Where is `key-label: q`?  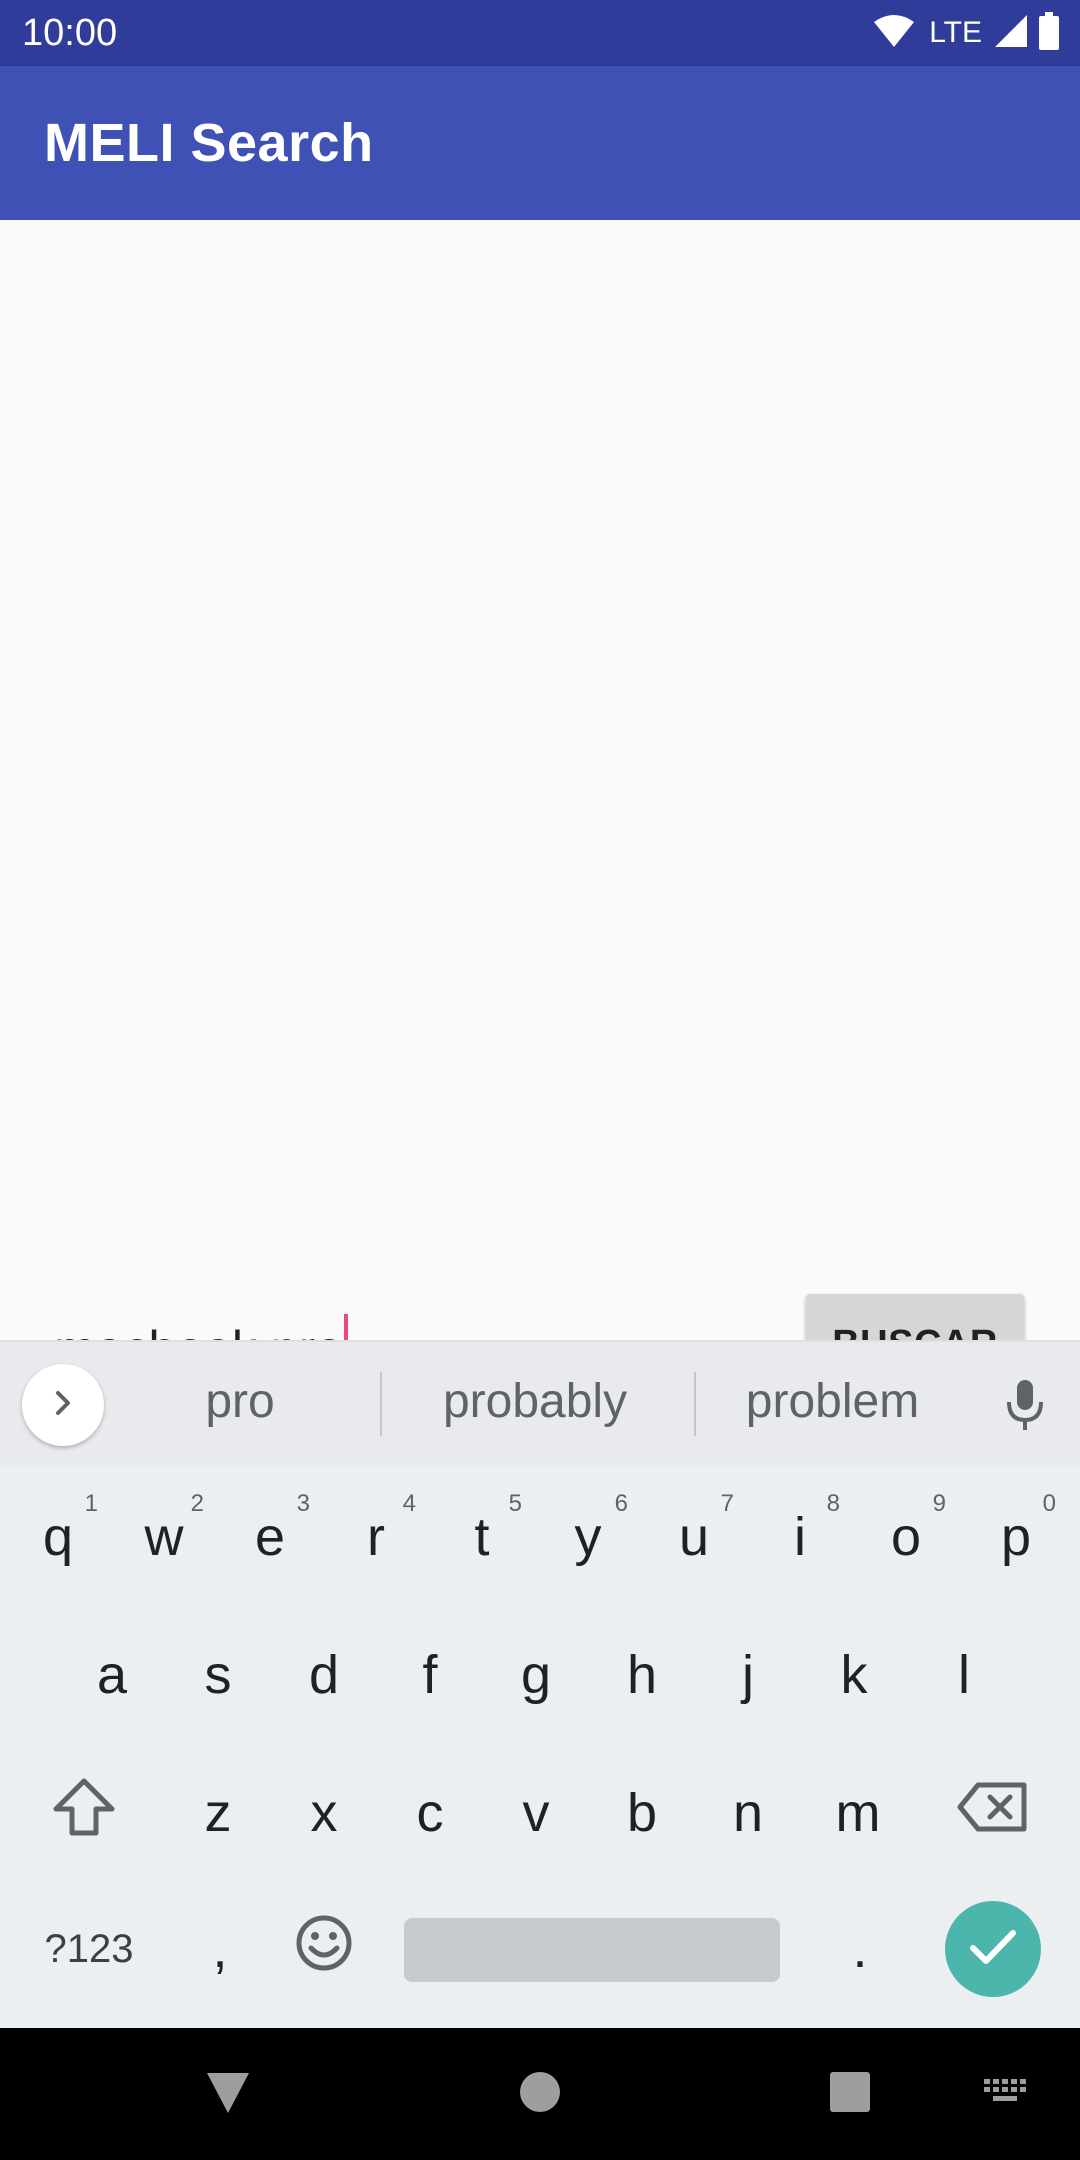
key-label: q is located at coordinates (58, 1537).